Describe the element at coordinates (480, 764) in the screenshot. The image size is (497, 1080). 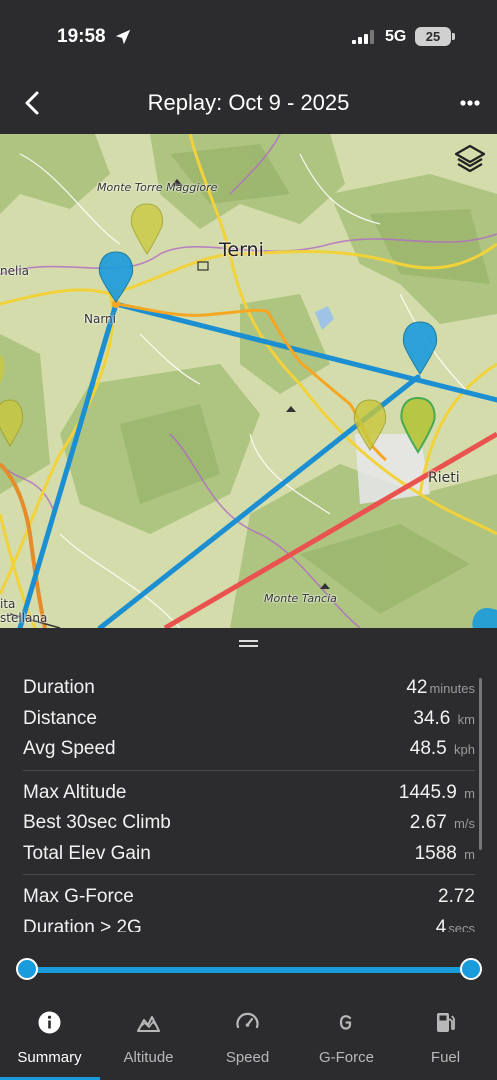
I see `scroll-indicator` at that location.